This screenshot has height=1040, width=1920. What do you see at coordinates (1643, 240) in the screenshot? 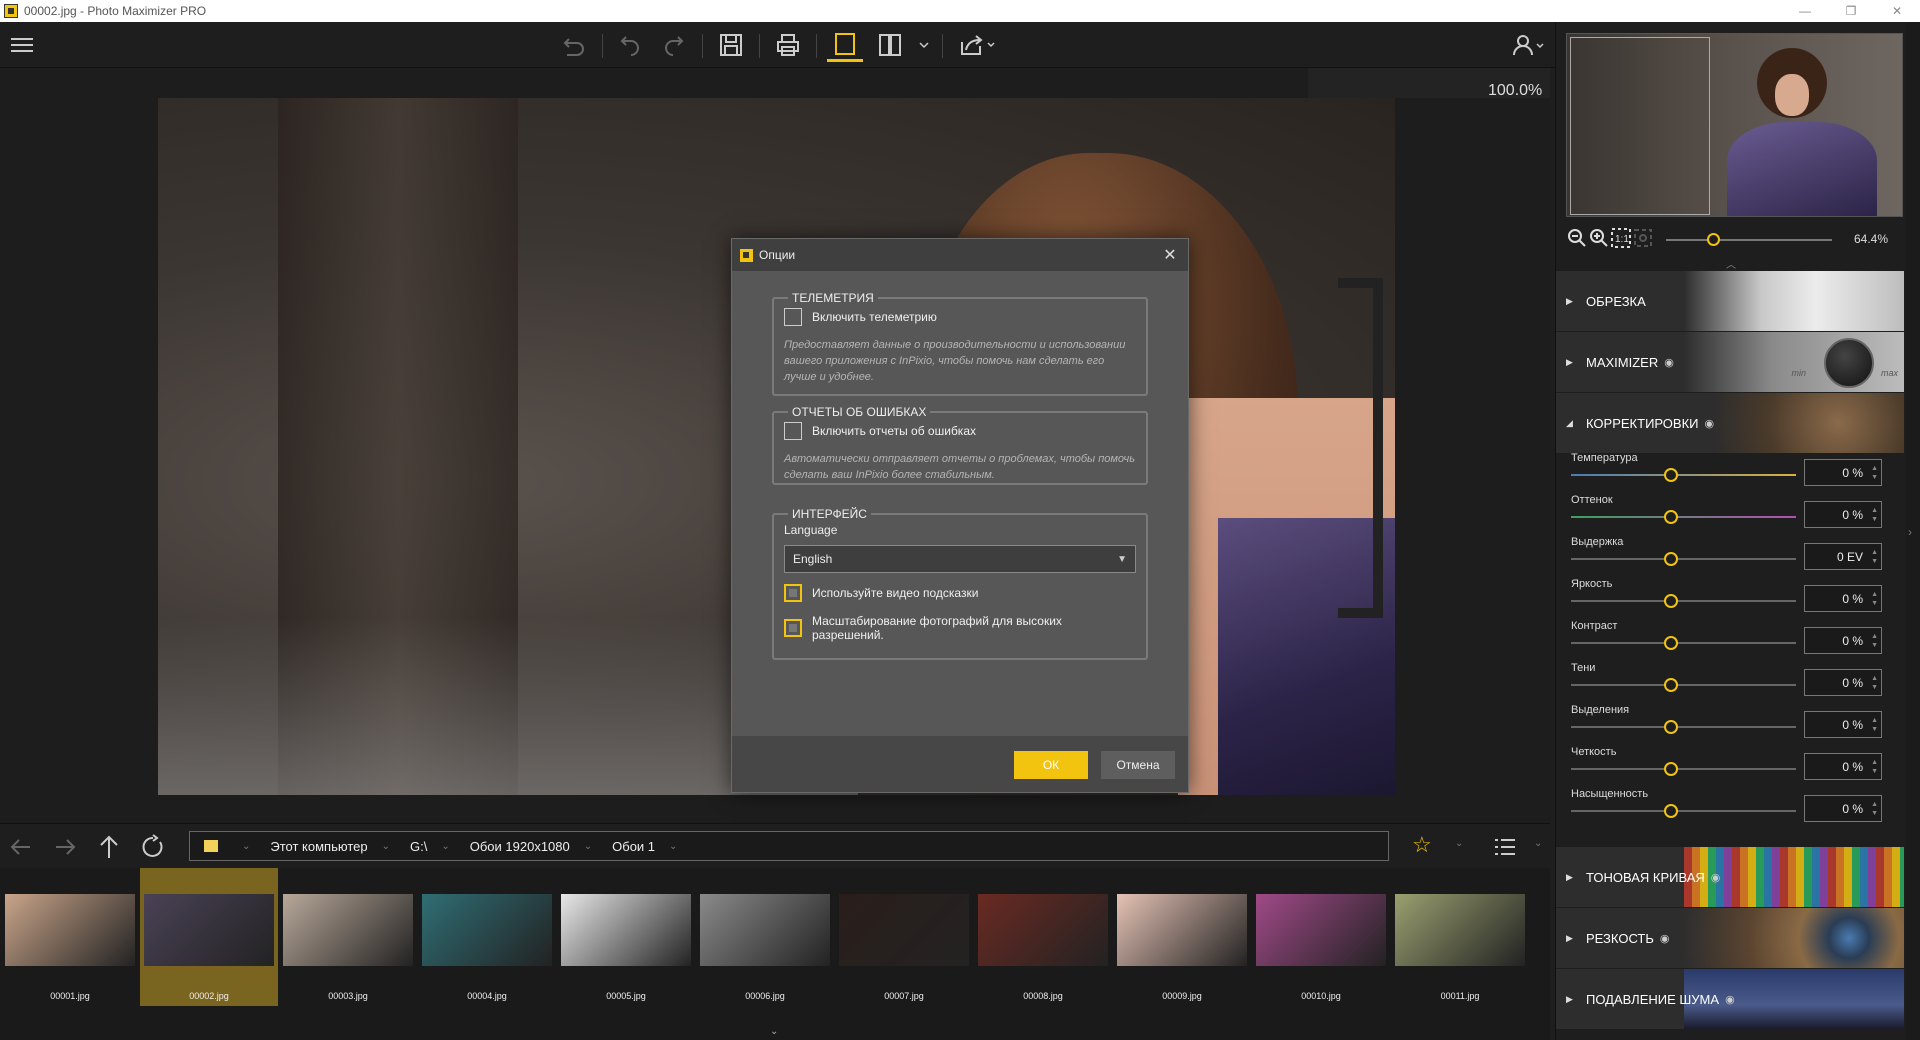
I see `fit-screen-icon` at bounding box center [1643, 240].